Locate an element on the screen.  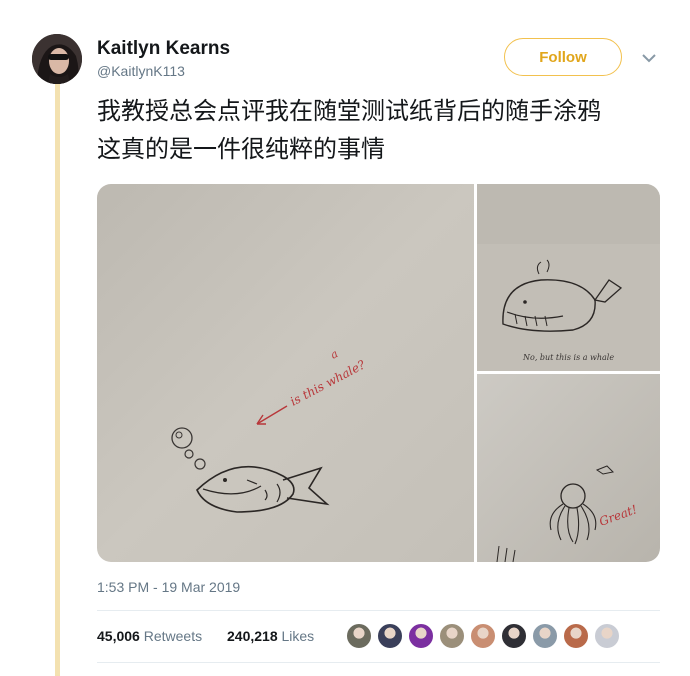
likes-stat: 240,218 Likes is located at coordinates (270, 636).